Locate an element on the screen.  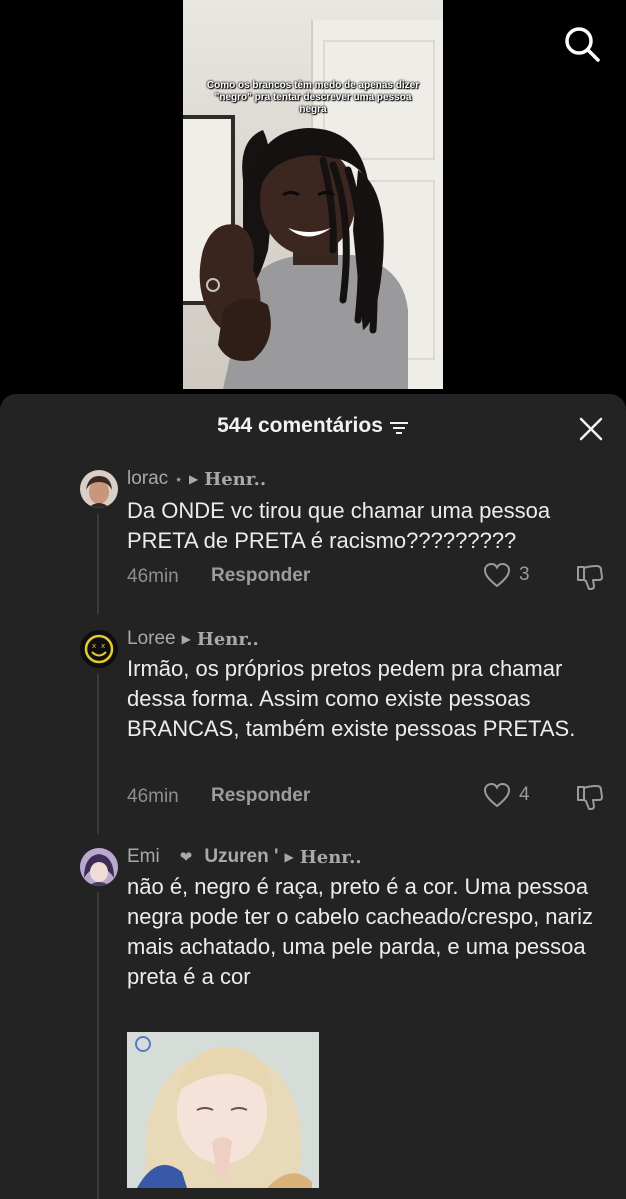
comment-author: Loree is located at coordinates (151, 639).